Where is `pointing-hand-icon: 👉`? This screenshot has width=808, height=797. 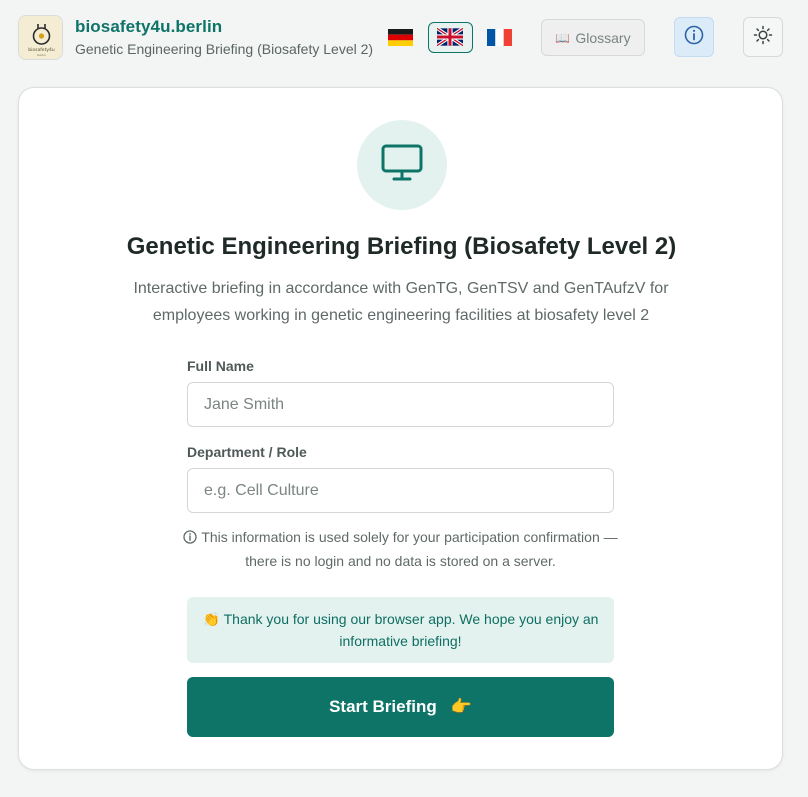
pointing-hand-icon: 👉 is located at coordinates (461, 706).